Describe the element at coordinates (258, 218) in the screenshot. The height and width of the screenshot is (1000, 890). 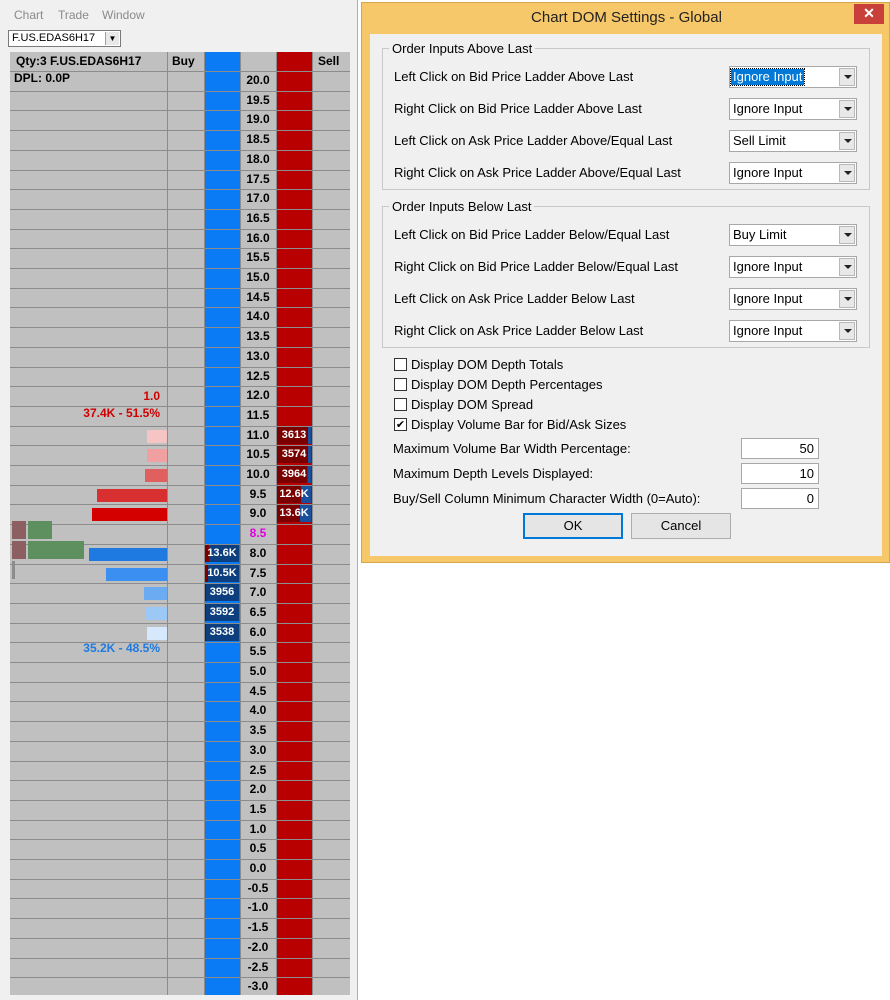
I see `price-level: 16.5` at that location.